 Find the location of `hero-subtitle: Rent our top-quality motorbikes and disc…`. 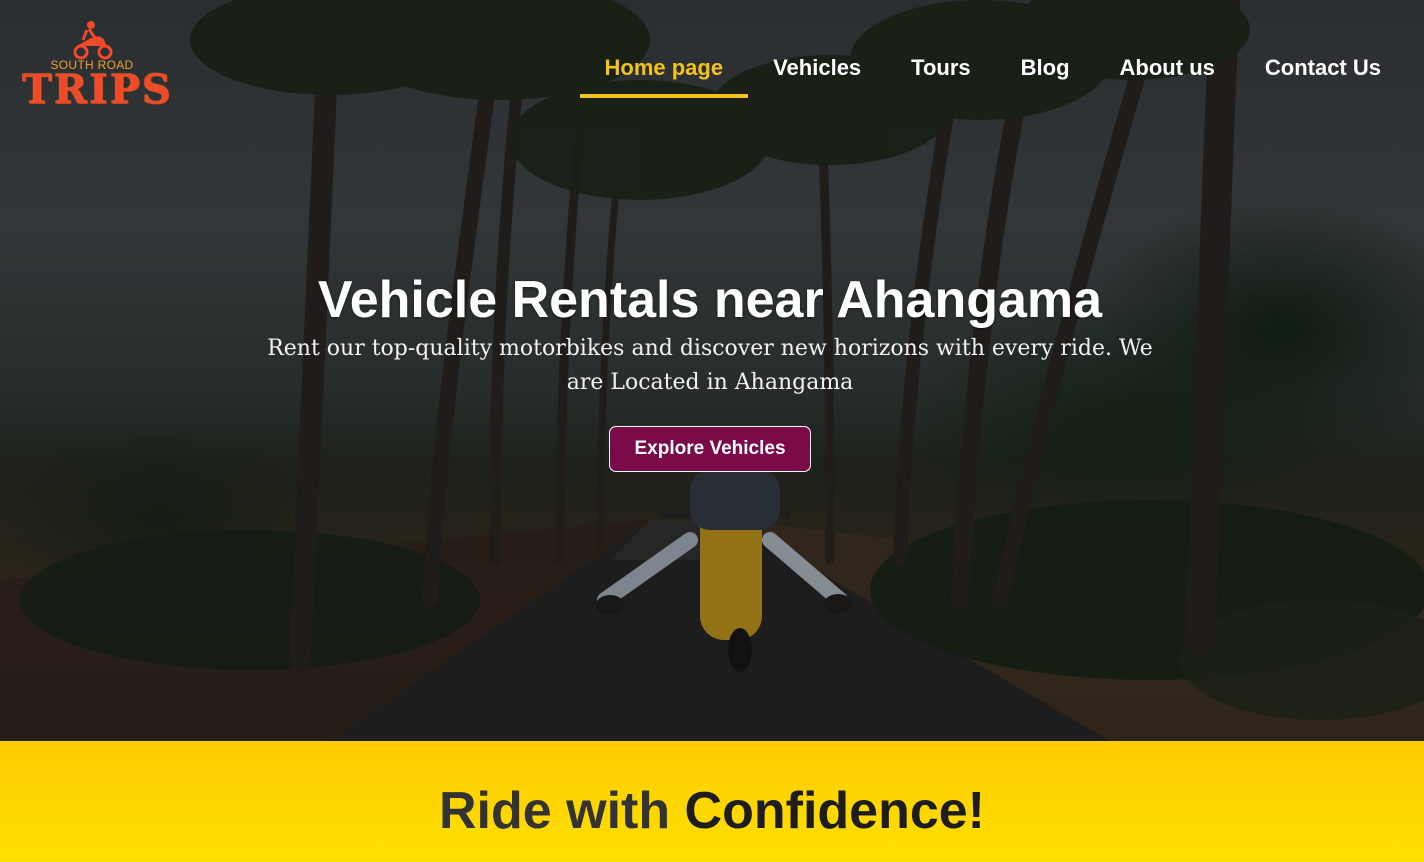

hero-subtitle: Rent our top-quality motorbikes and disc… is located at coordinates (710, 365).